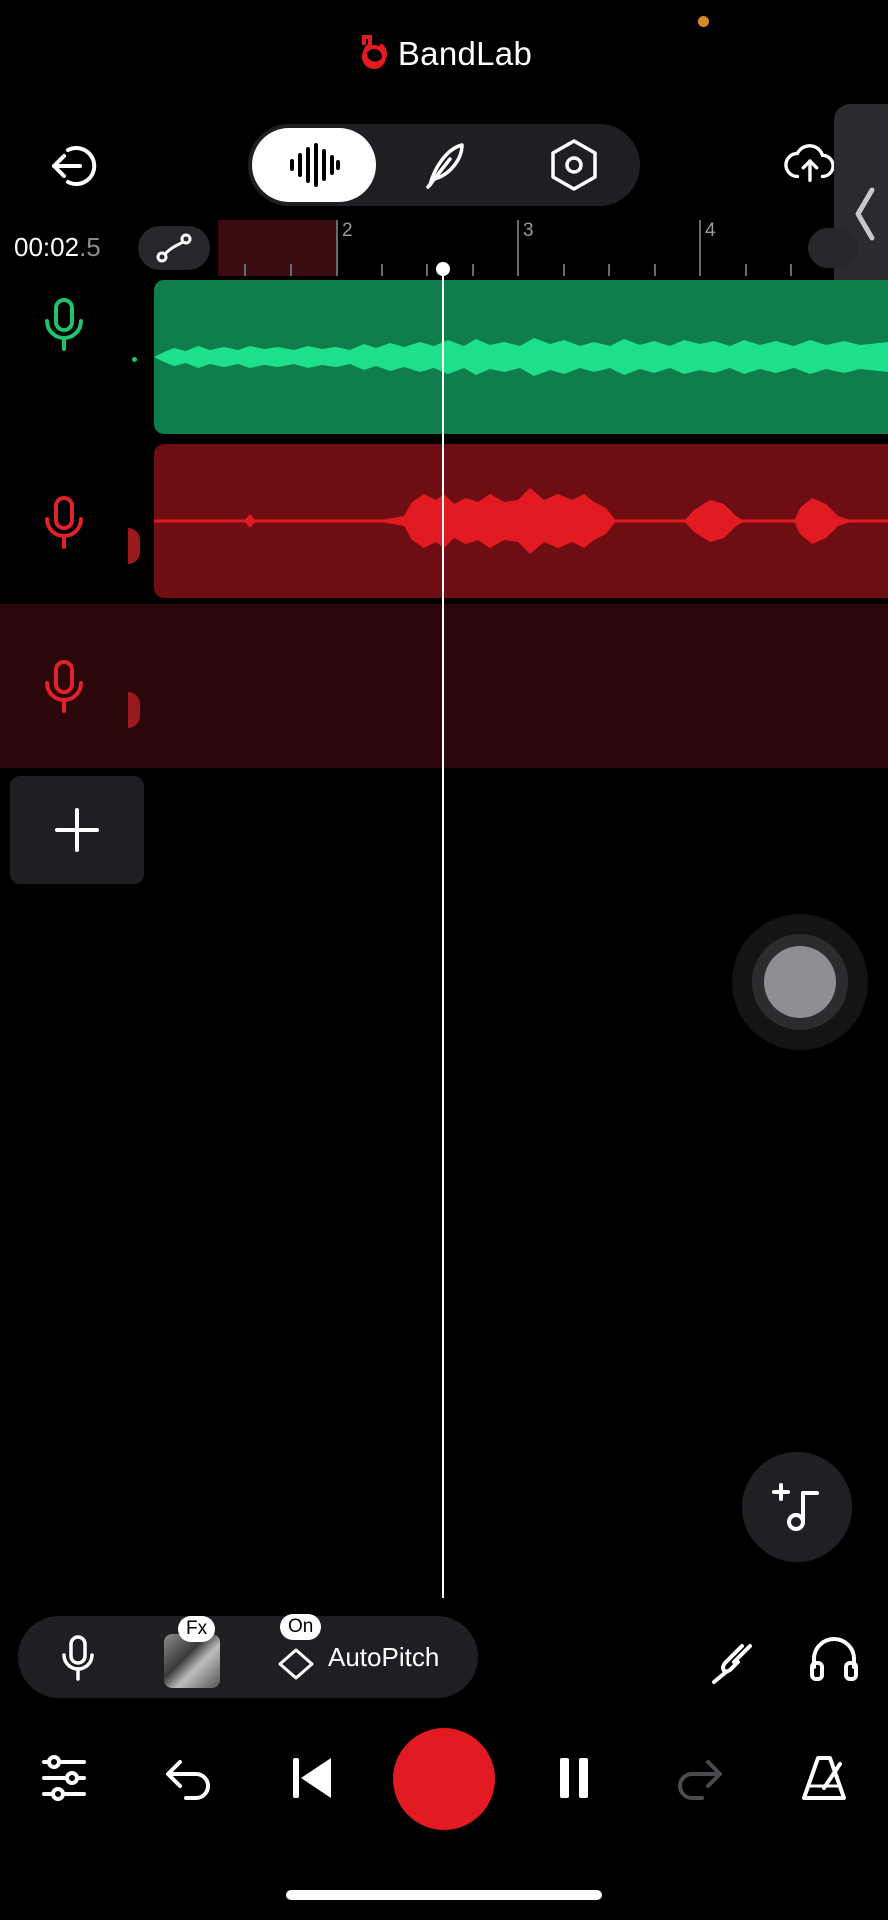  Describe the element at coordinates (301, 1627) in the screenshot. I see `autopitch-on-badge: On` at that location.